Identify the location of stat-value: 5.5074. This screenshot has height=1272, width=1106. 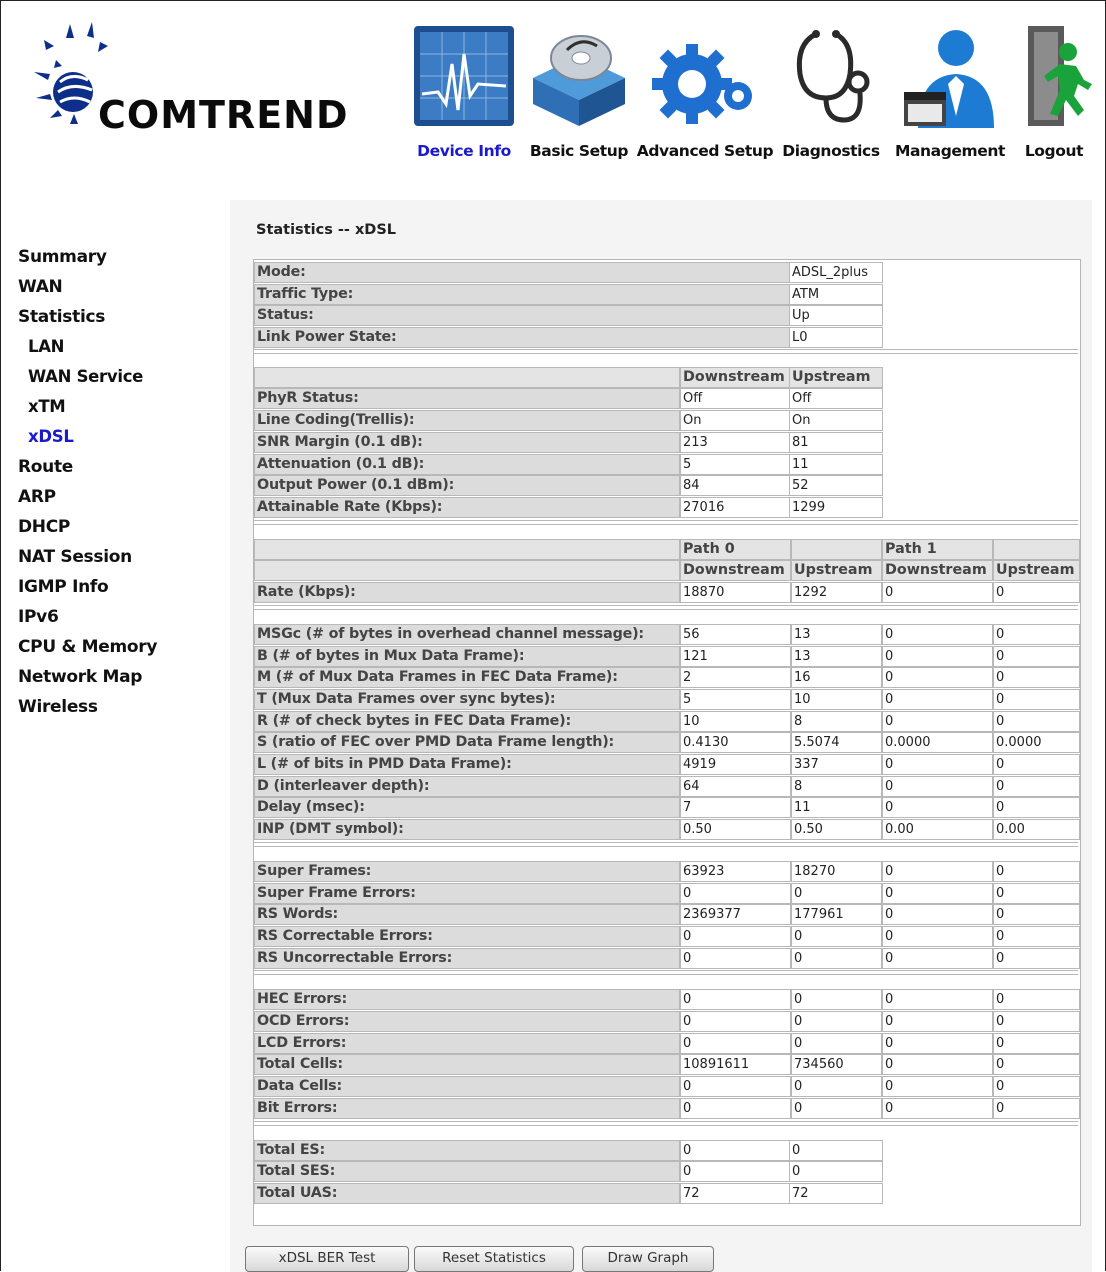
(836, 742).